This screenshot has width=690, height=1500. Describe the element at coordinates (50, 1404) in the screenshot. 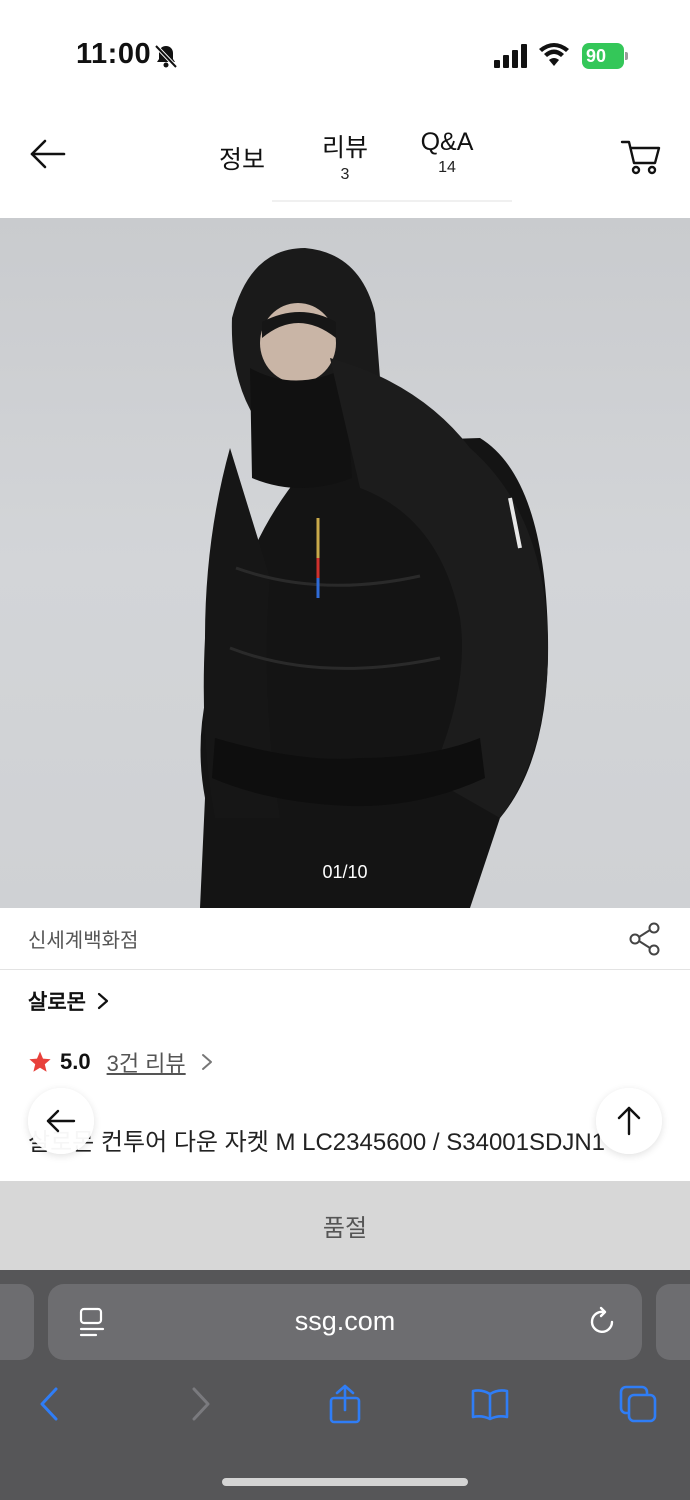

I see `browser-back-icon` at that location.